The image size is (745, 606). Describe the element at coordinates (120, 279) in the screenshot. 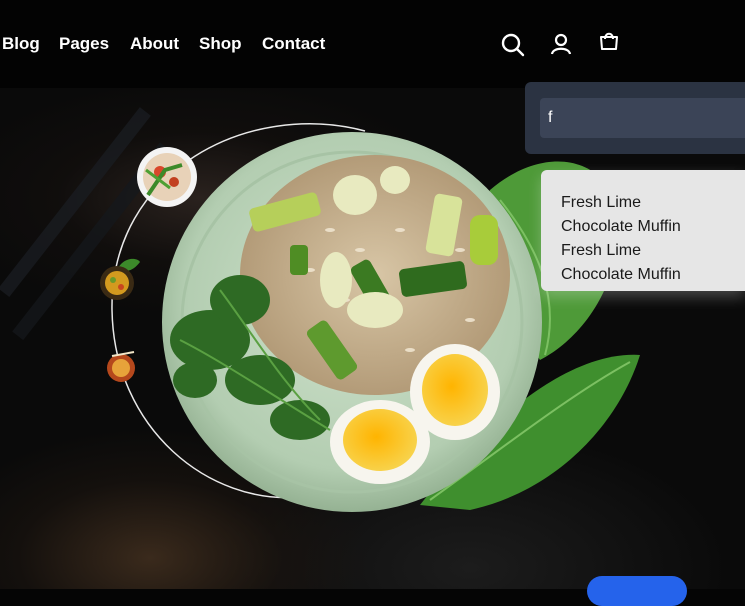

I see `curry-bowl-thumbnail` at that location.